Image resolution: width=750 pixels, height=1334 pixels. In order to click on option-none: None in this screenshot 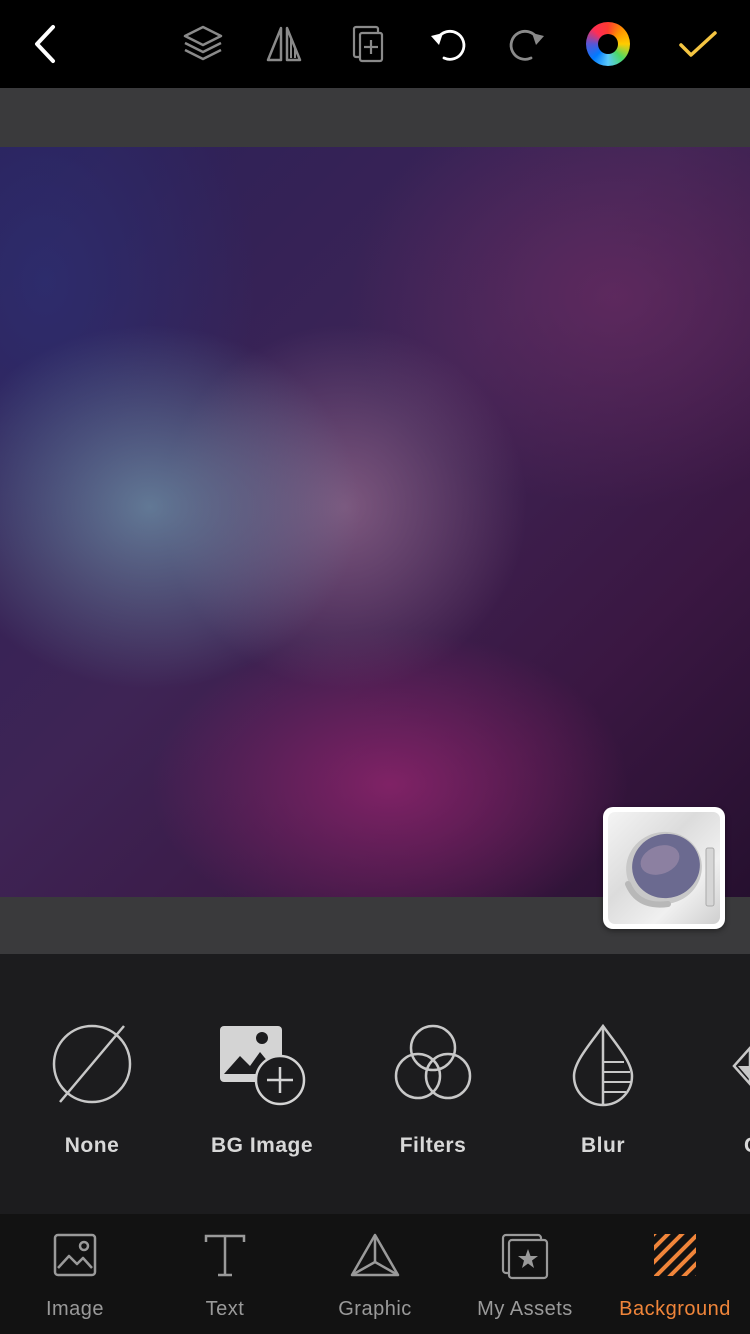, I will do `click(92, 1092)`.